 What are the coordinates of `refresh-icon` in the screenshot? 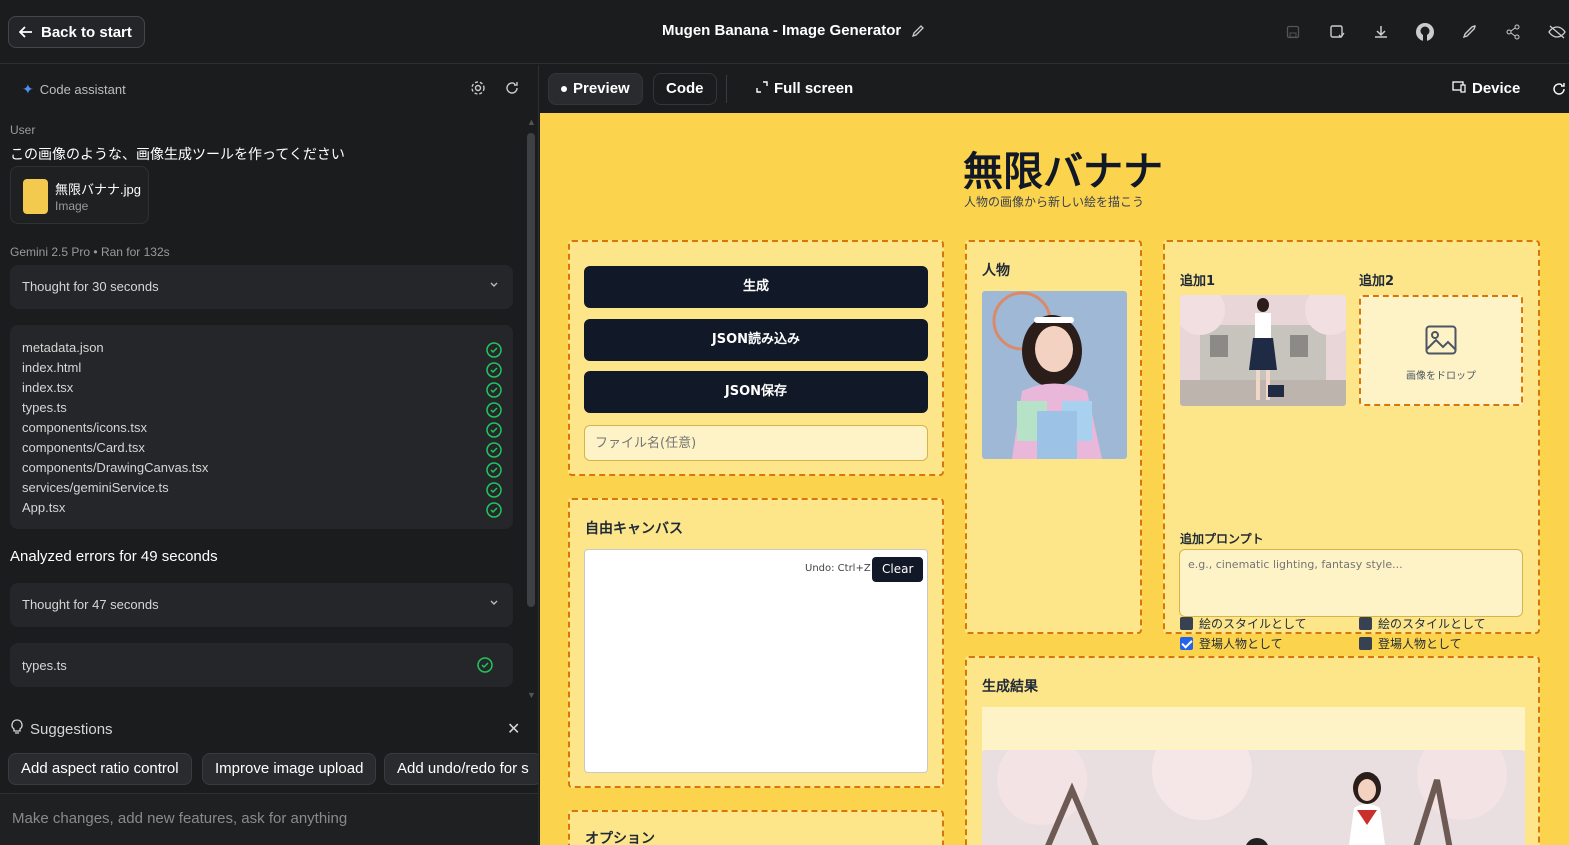 It's located at (512, 90).